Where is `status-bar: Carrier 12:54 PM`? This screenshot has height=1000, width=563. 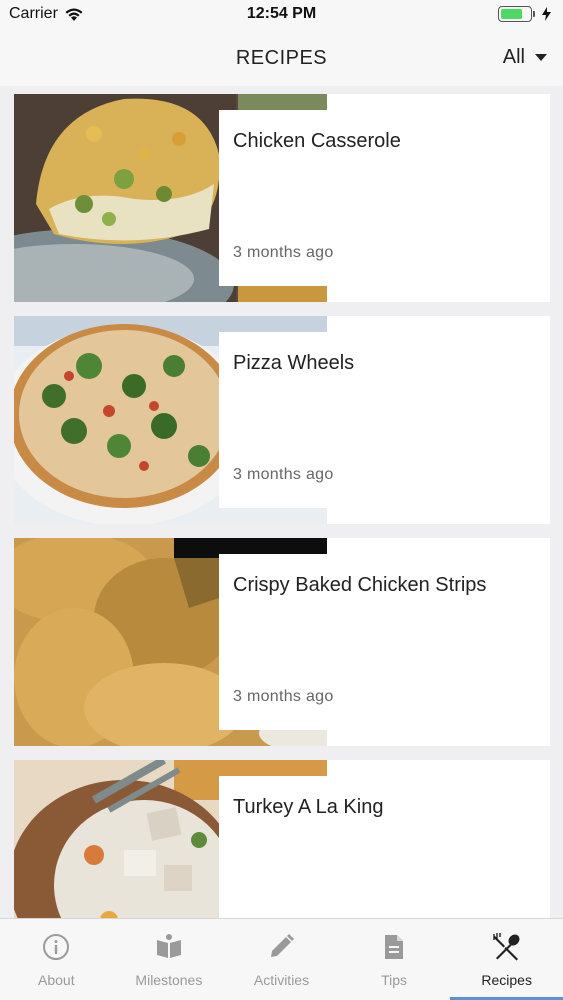
status-bar: Carrier 12:54 PM is located at coordinates (281, 15).